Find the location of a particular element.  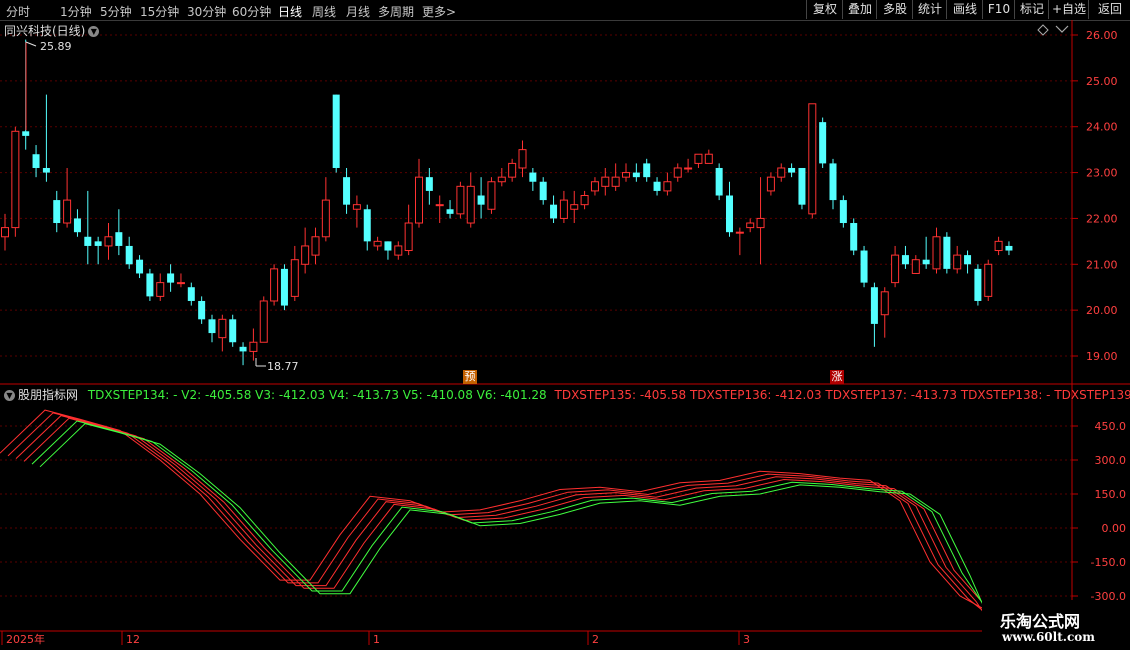

low-marker: 18.77 is located at coordinates (277, 365).